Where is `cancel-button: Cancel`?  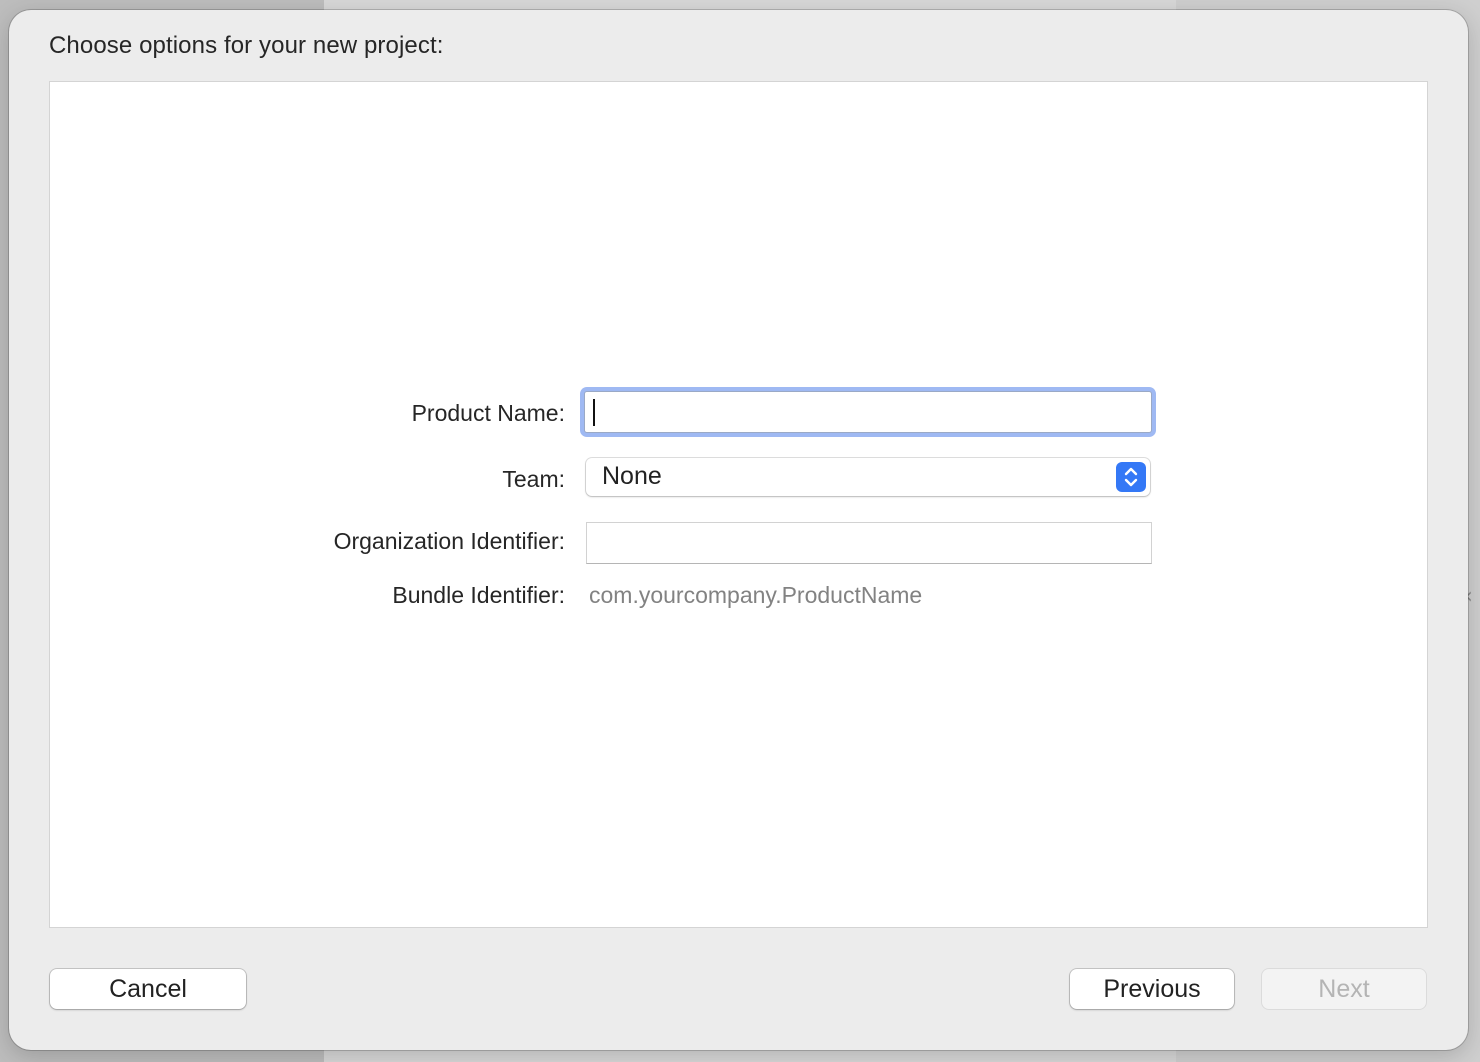
cancel-button: Cancel is located at coordinates (148, 989).